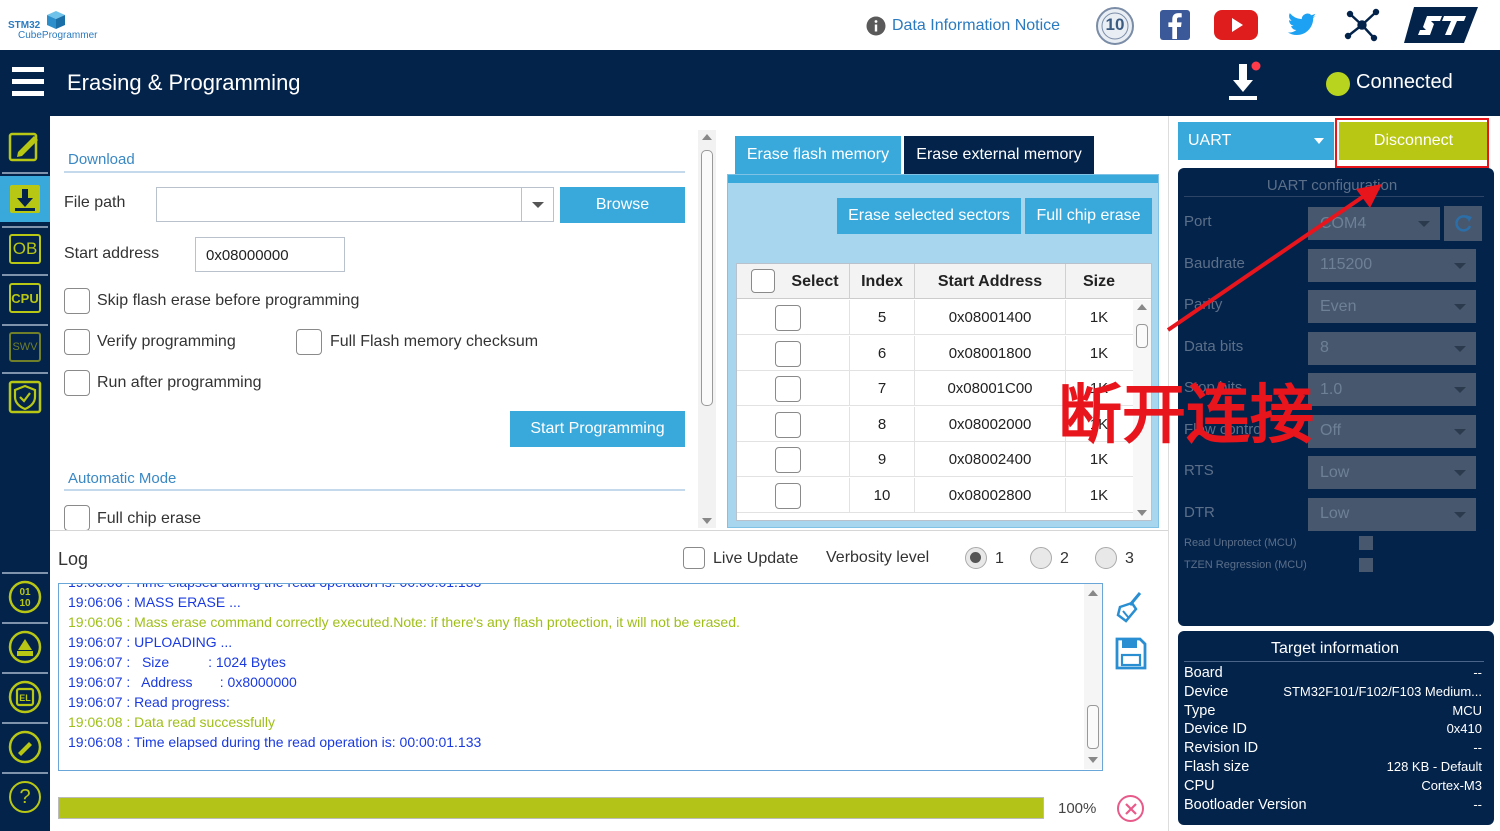  What do you see at coordinates (1186, 416) in the screenshot?
I see `disconnect-annotation-text: 断开连接` at bounding box center [1186, 416].